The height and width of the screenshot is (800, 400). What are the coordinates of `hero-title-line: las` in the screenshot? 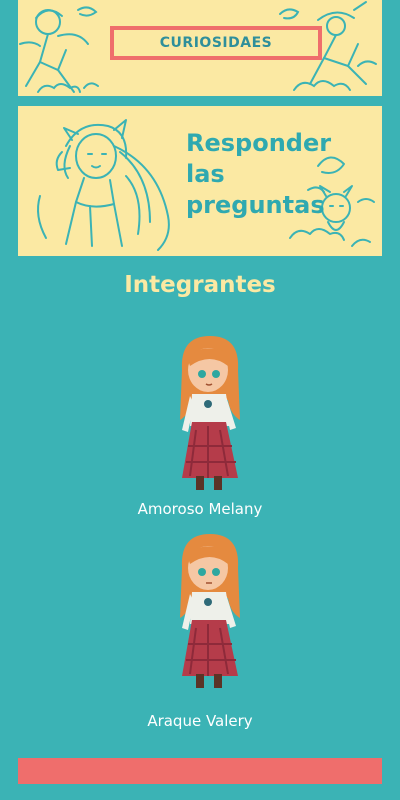 It's located at (205, 174).